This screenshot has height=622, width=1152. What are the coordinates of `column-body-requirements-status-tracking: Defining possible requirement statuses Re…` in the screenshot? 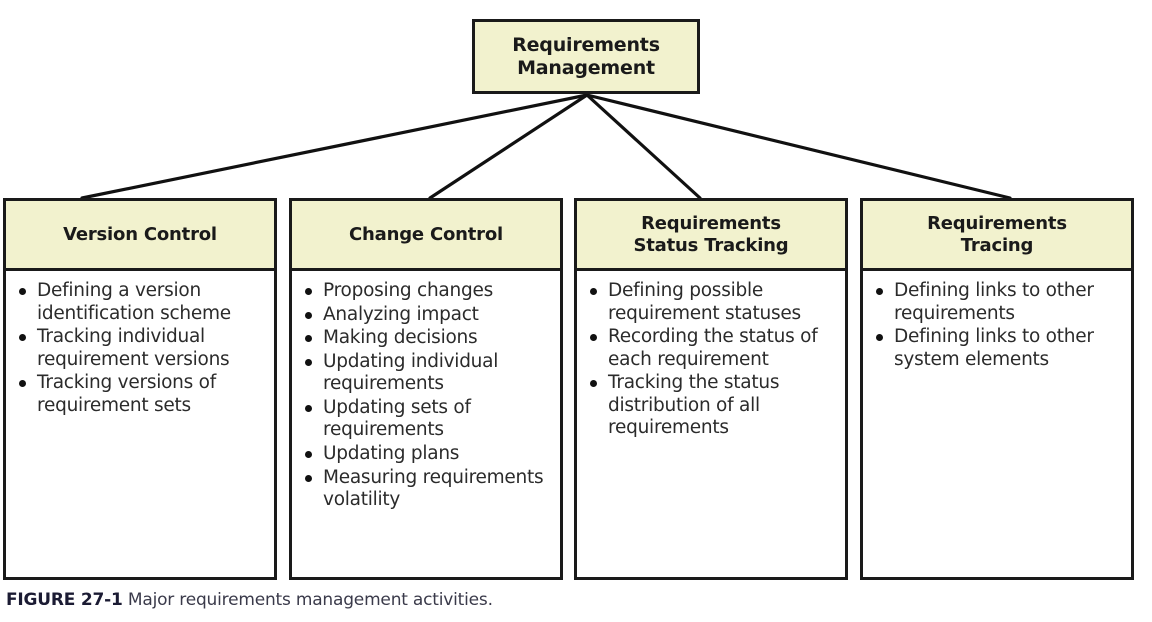 It's located at (711, 424).